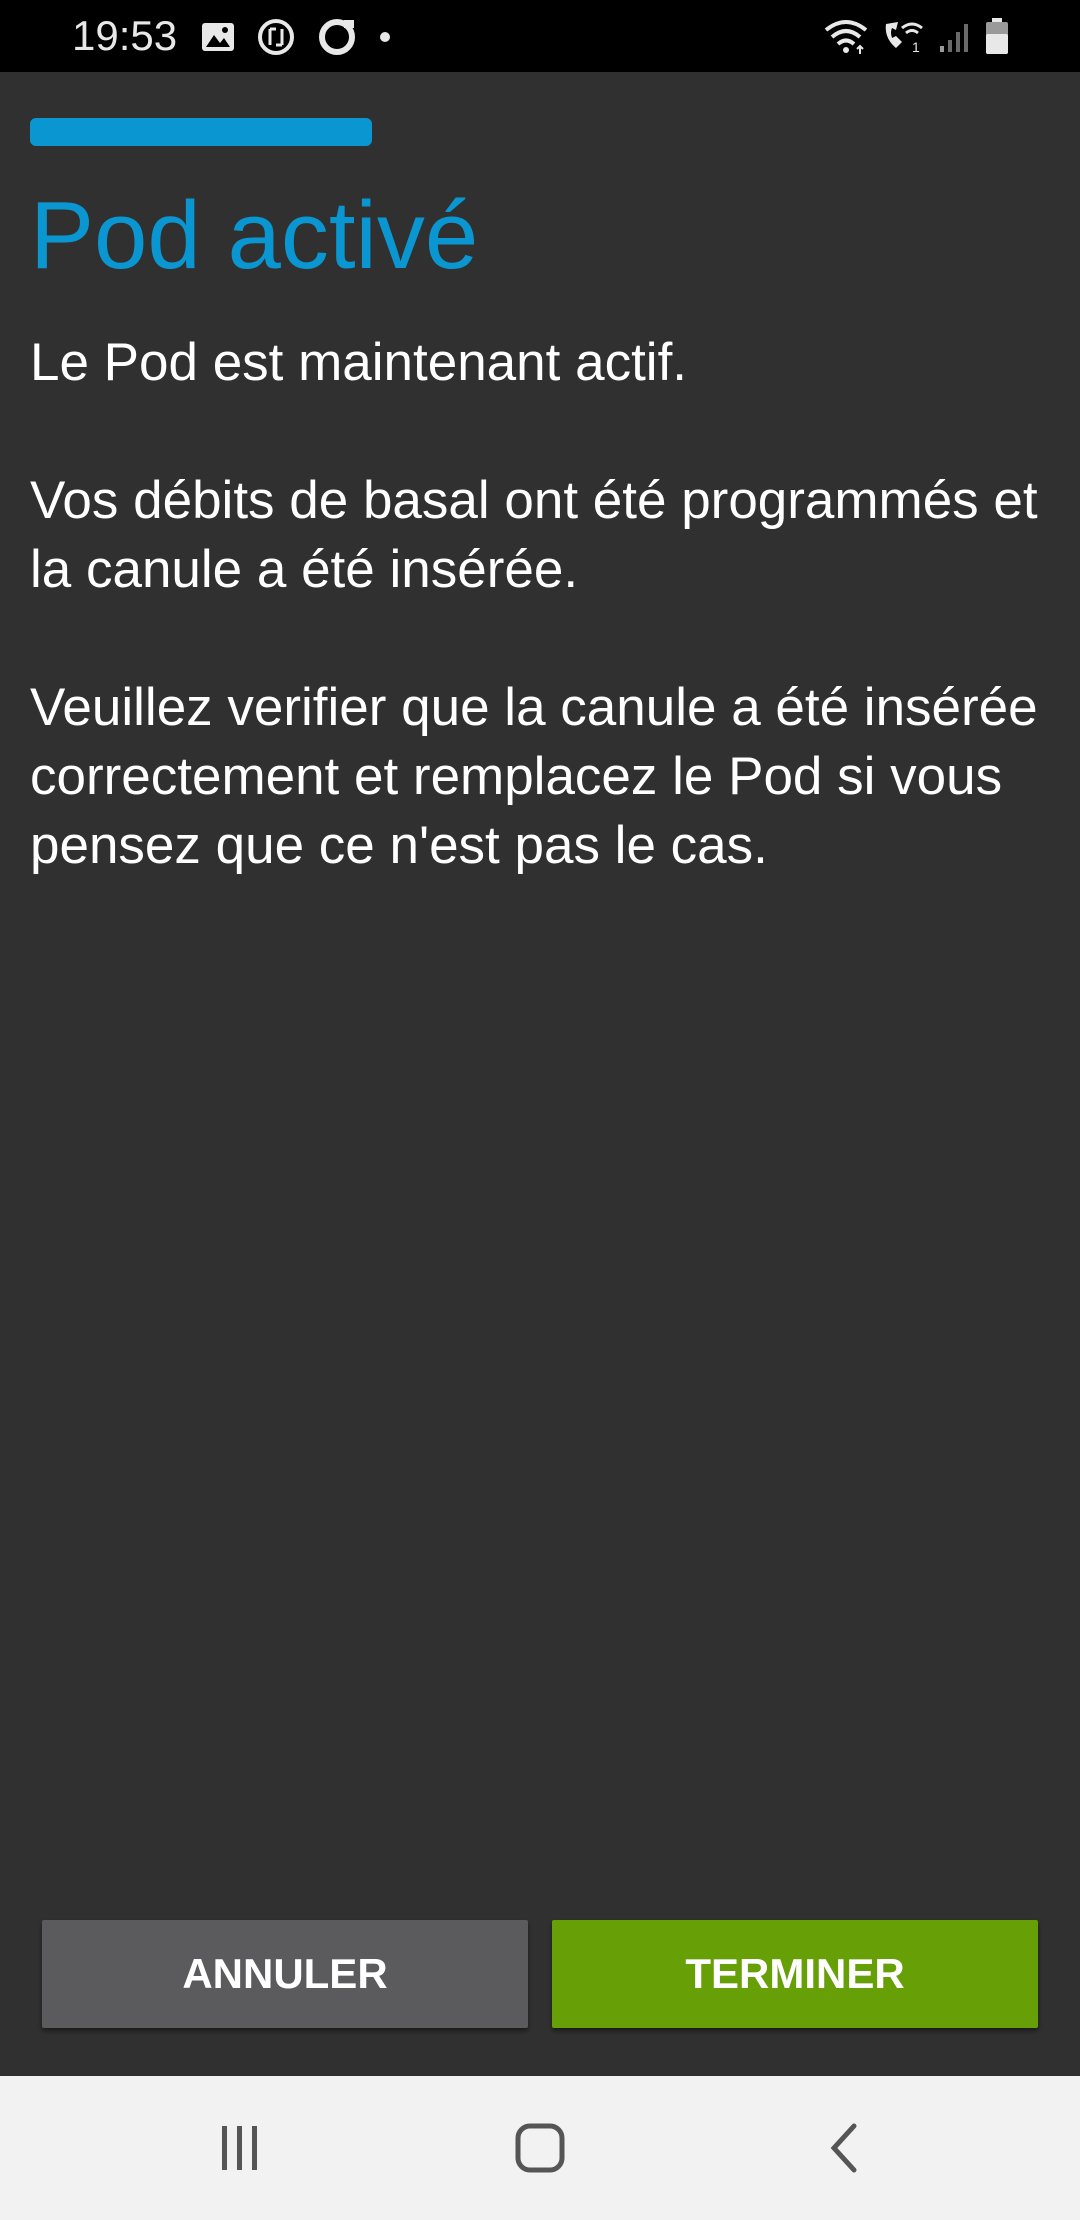  I want to click on battery-icon, so click(997, 36).